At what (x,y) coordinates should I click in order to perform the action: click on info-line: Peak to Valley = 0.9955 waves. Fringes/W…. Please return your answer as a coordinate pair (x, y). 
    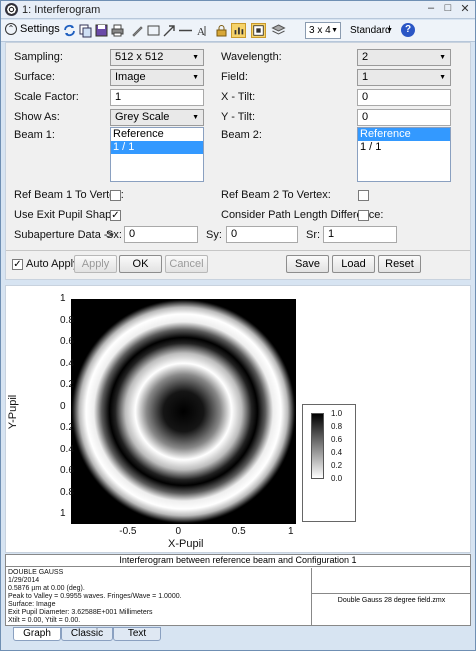
    Looking at the image, I should click on (95, 596).